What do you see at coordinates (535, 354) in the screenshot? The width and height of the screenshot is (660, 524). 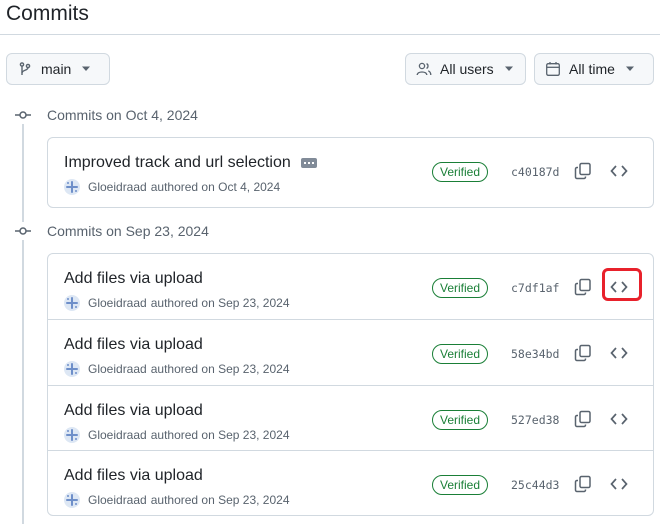 I see `commit-sha-link: 58e34bd` at bounding box center [535, 354].